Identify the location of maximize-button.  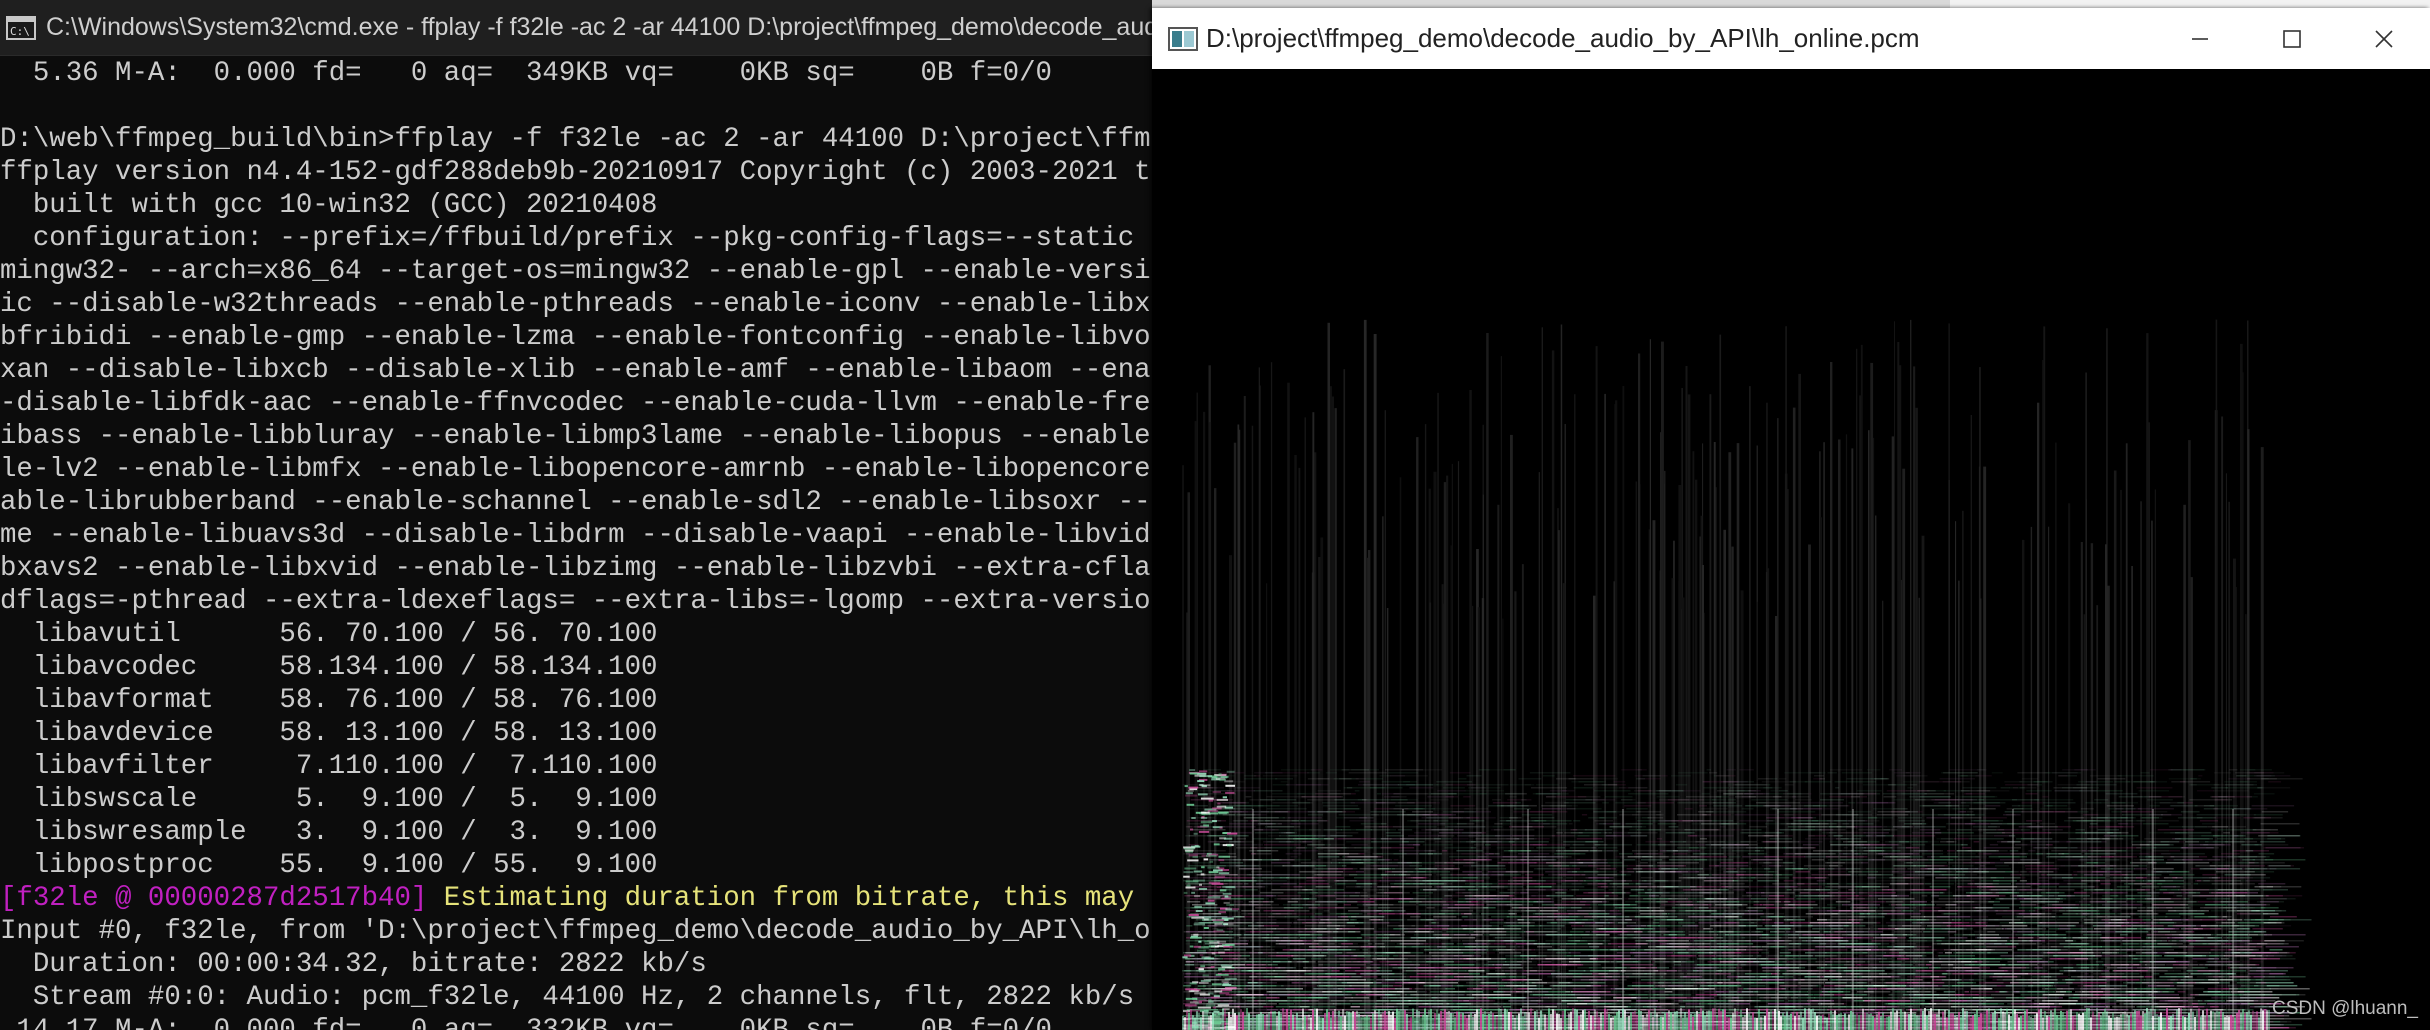
(2292, 38).